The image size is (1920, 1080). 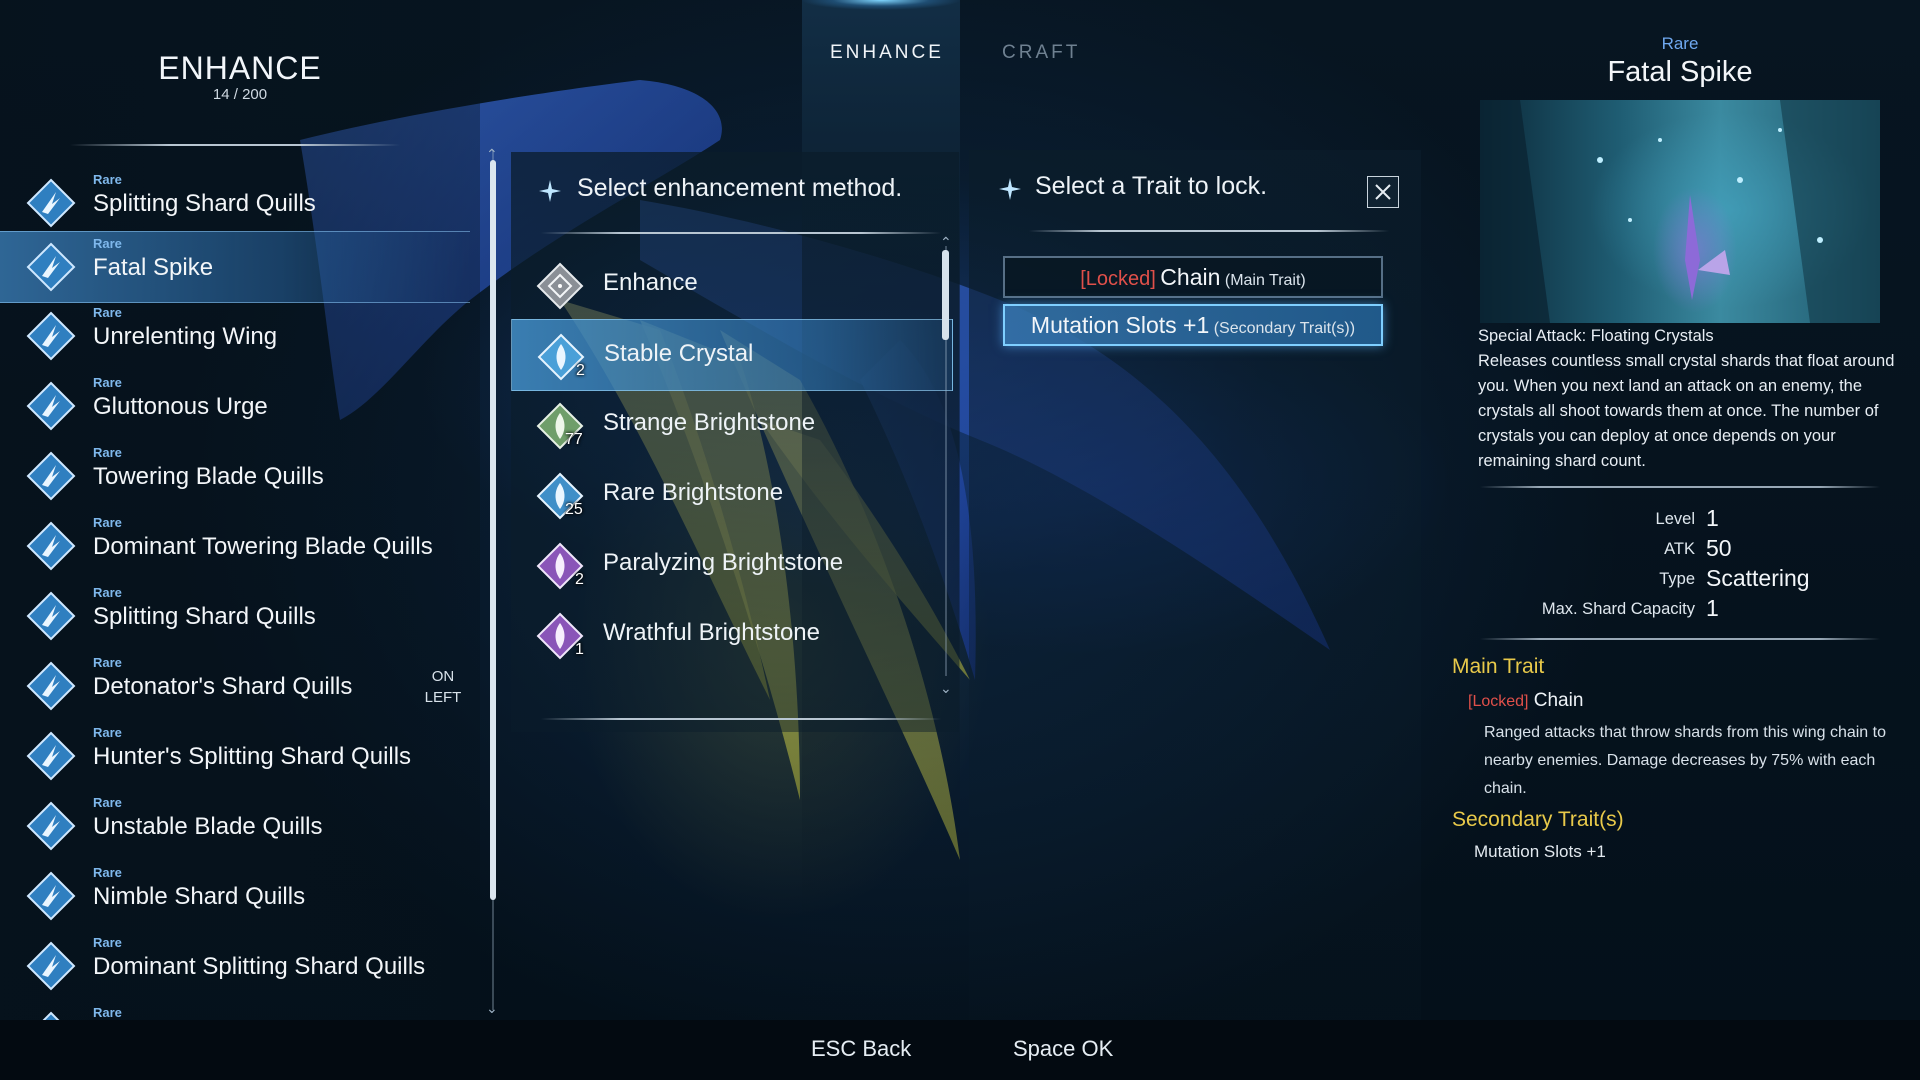 What do you see at coordinates (574, 439) in the screenshot?
I see `quantity-badge: 77` at bounding box center [574, 439].